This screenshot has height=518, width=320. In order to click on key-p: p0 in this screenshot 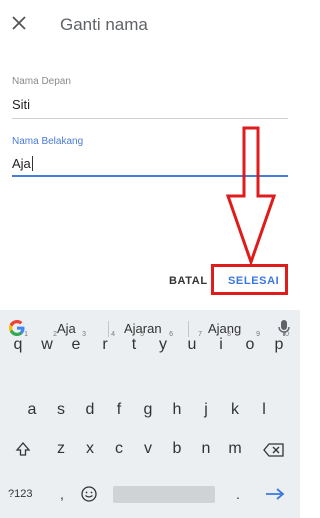, I will do `click(279, 345)`.